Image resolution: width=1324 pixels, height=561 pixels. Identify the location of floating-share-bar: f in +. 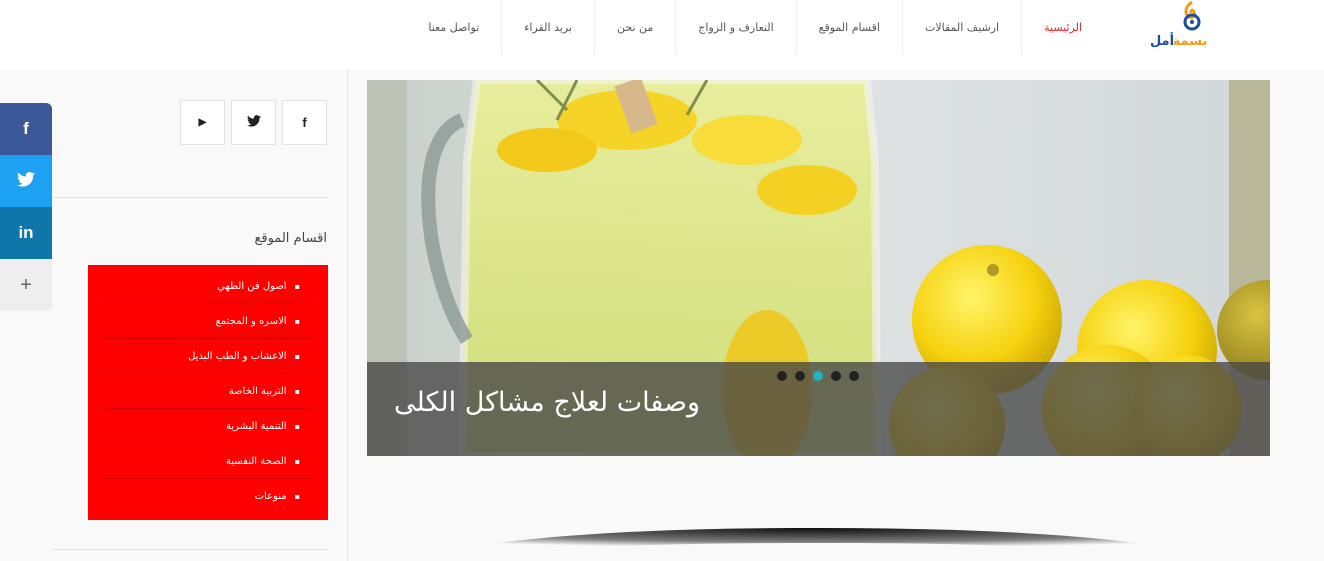
(26, 207).